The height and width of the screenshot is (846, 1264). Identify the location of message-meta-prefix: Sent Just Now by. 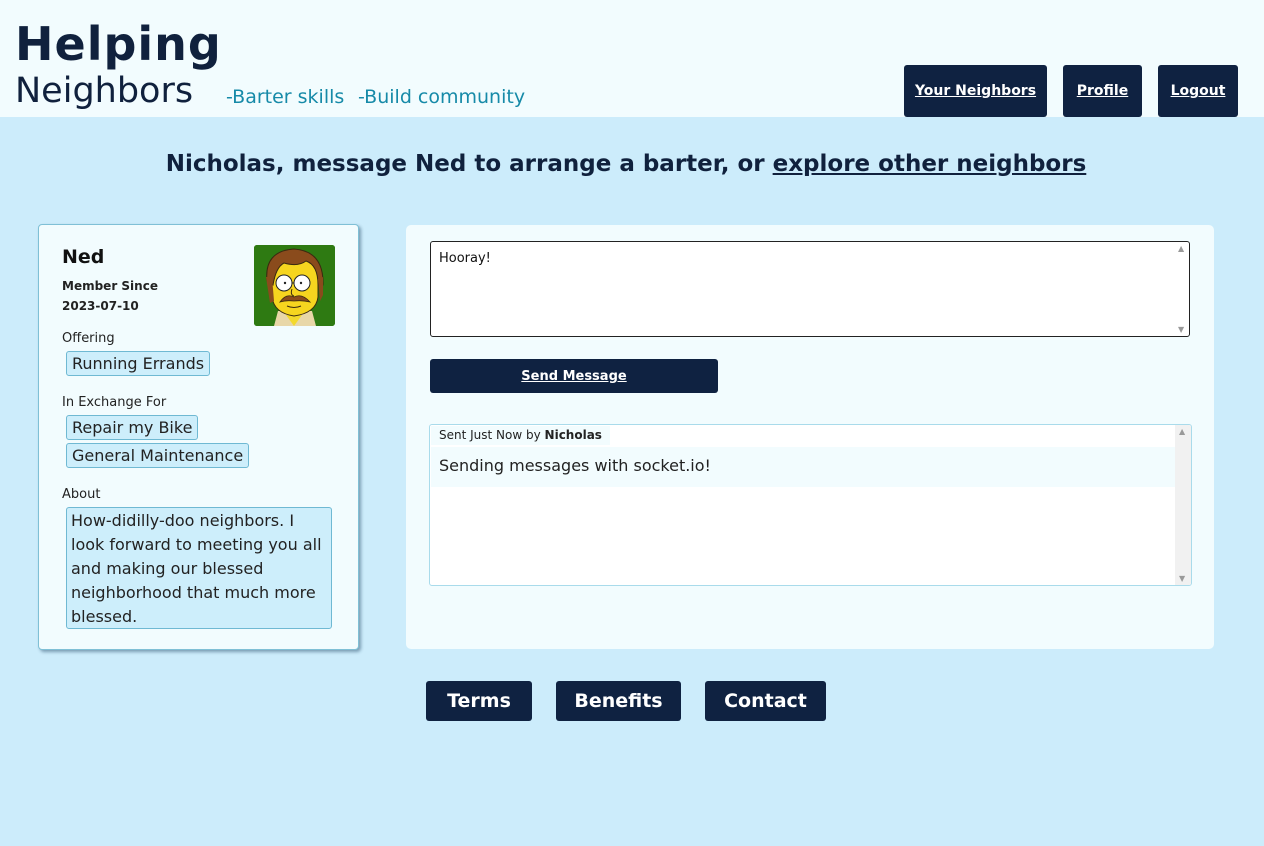
(492, 435).